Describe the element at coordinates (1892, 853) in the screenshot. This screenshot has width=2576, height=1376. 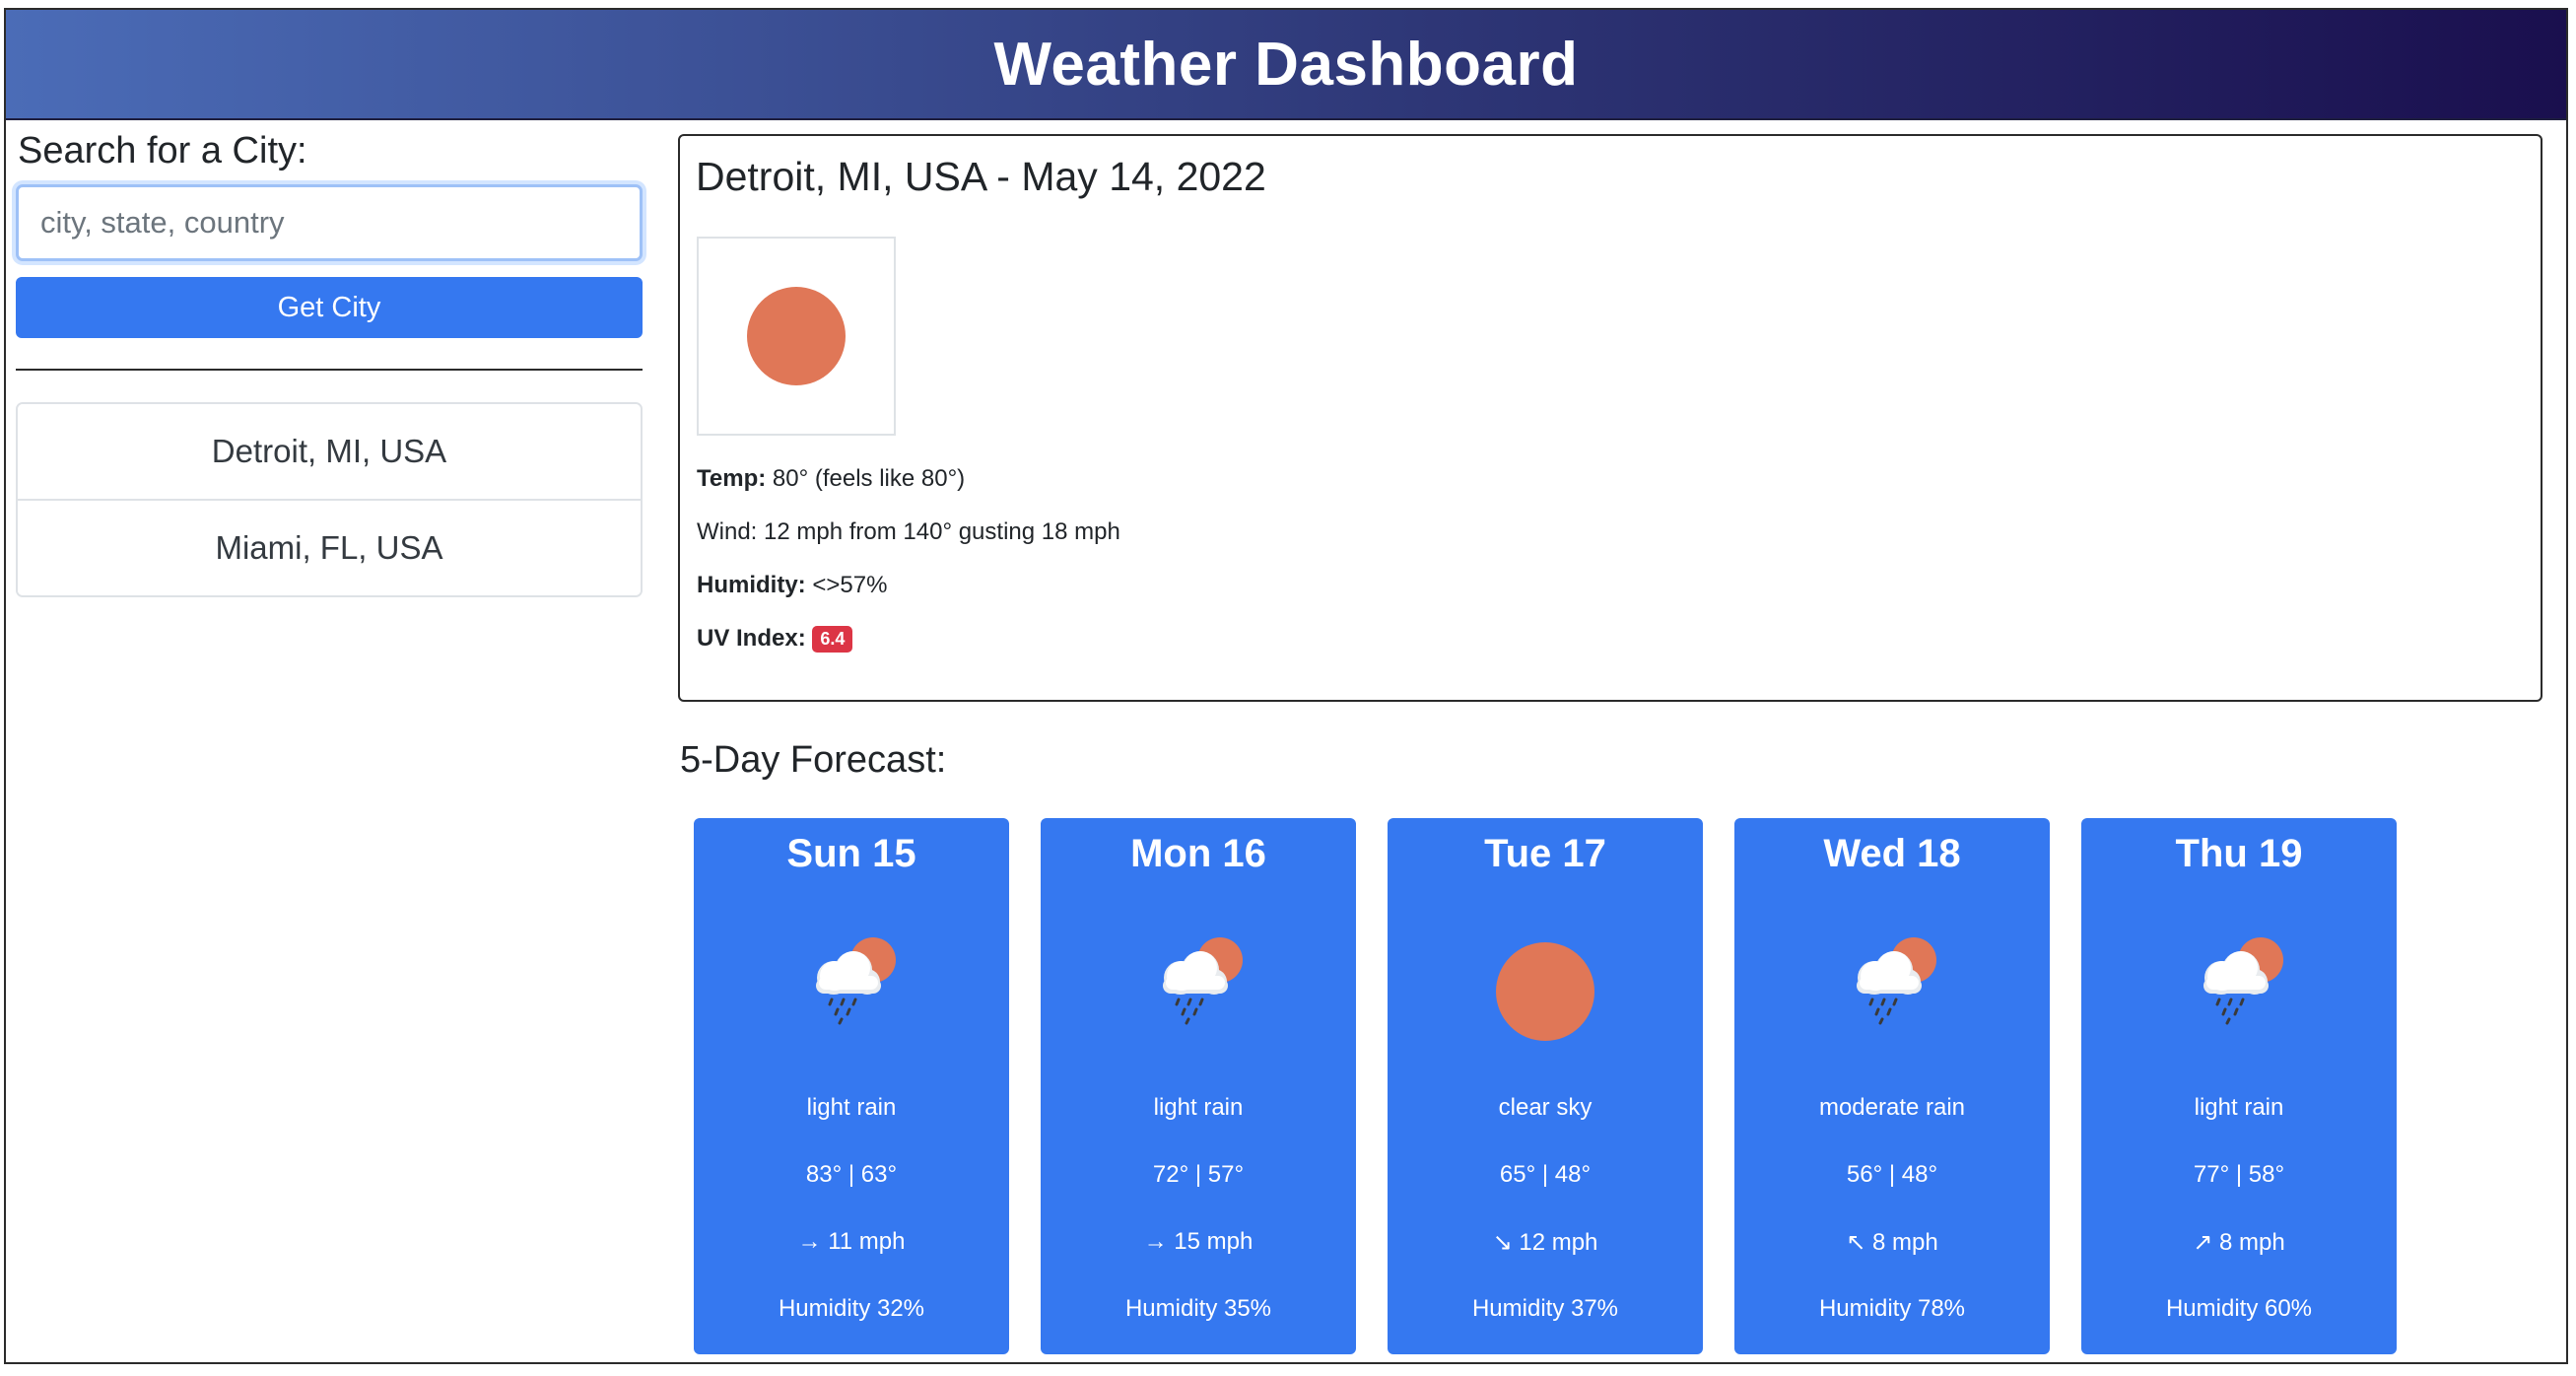
I see `forecast-day: Wed 18` at that location.